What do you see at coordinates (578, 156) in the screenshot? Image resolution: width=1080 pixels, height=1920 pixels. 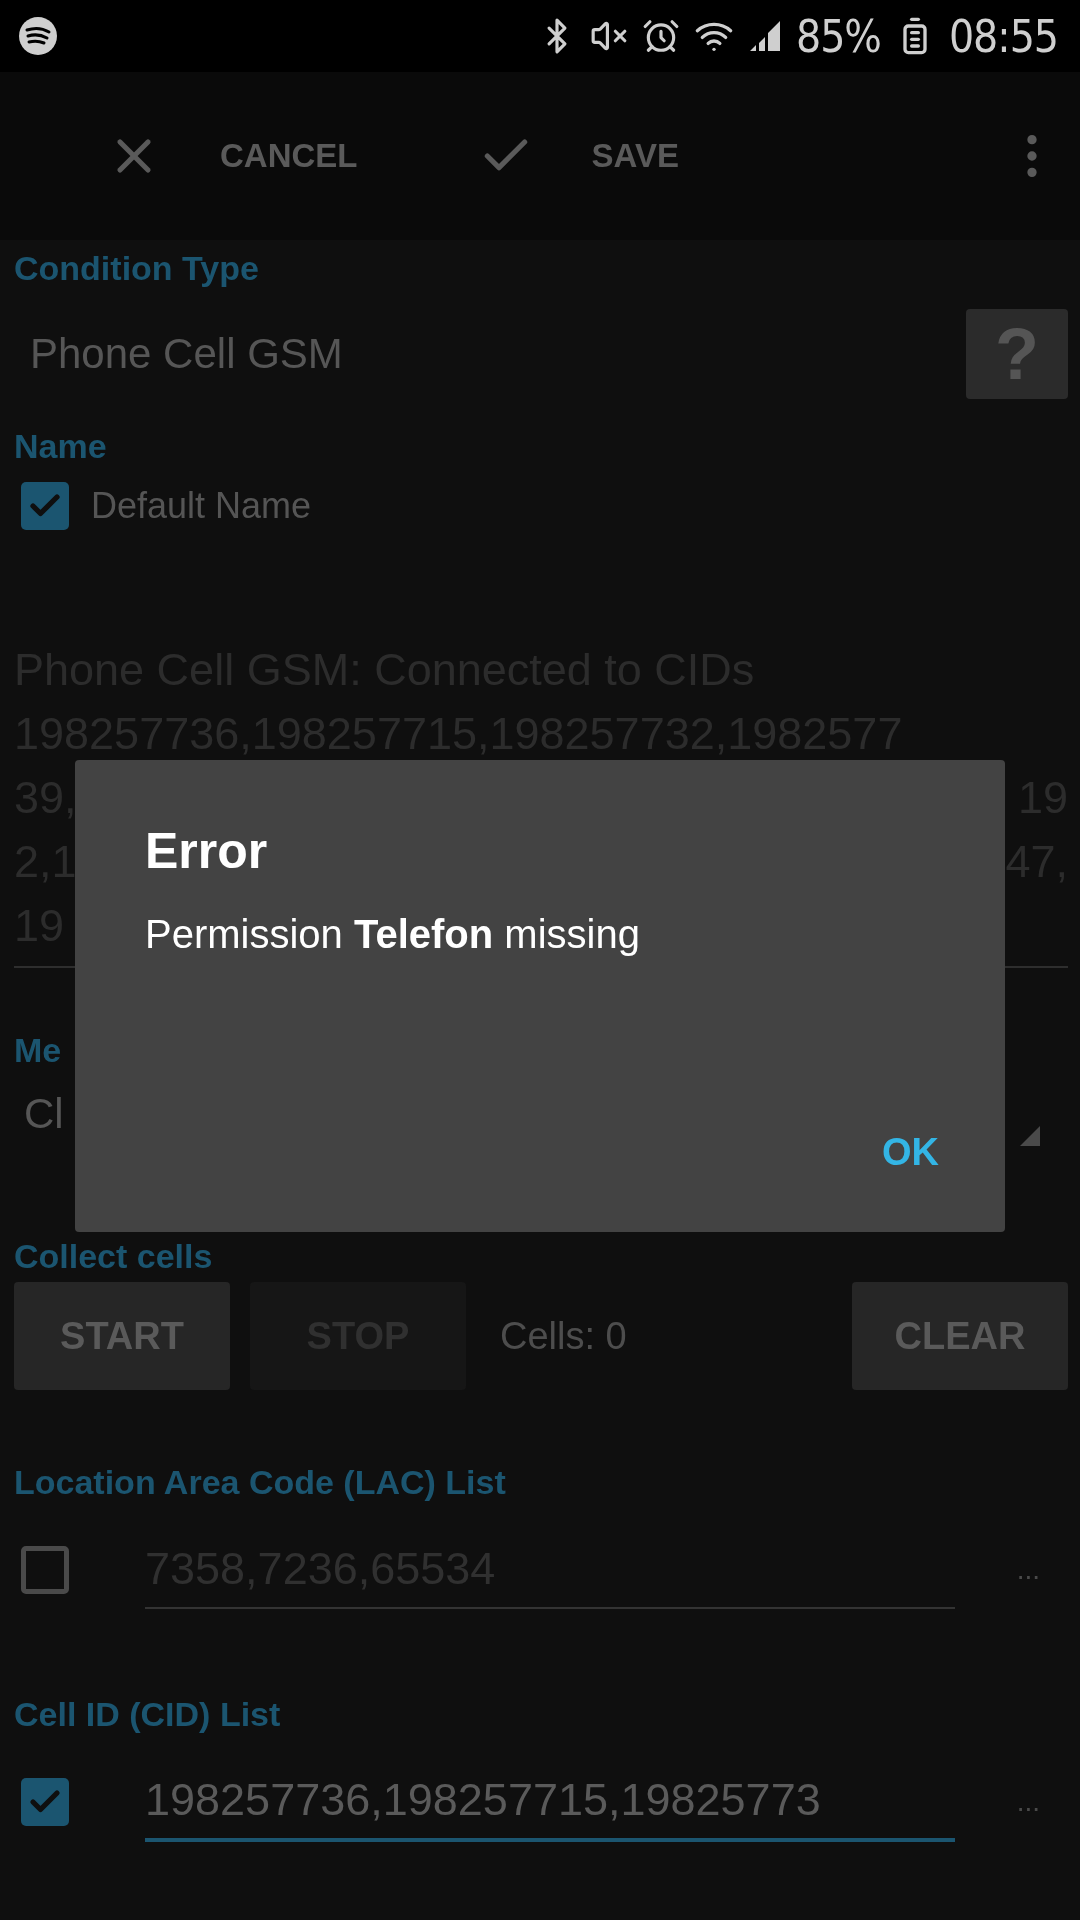 I see `save-button: SAVE` at bounding box center [578, 156].